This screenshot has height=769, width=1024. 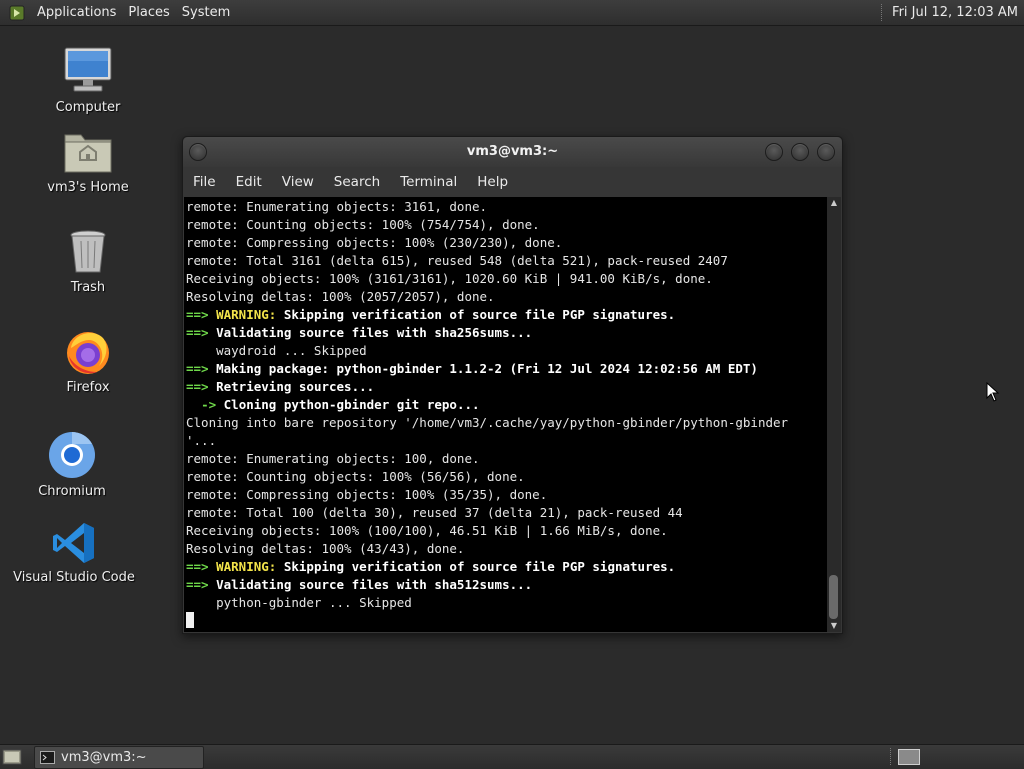 I want to click on clock-area: Fri Jul 12, 12:03 AM, so click(x=952, y=12).